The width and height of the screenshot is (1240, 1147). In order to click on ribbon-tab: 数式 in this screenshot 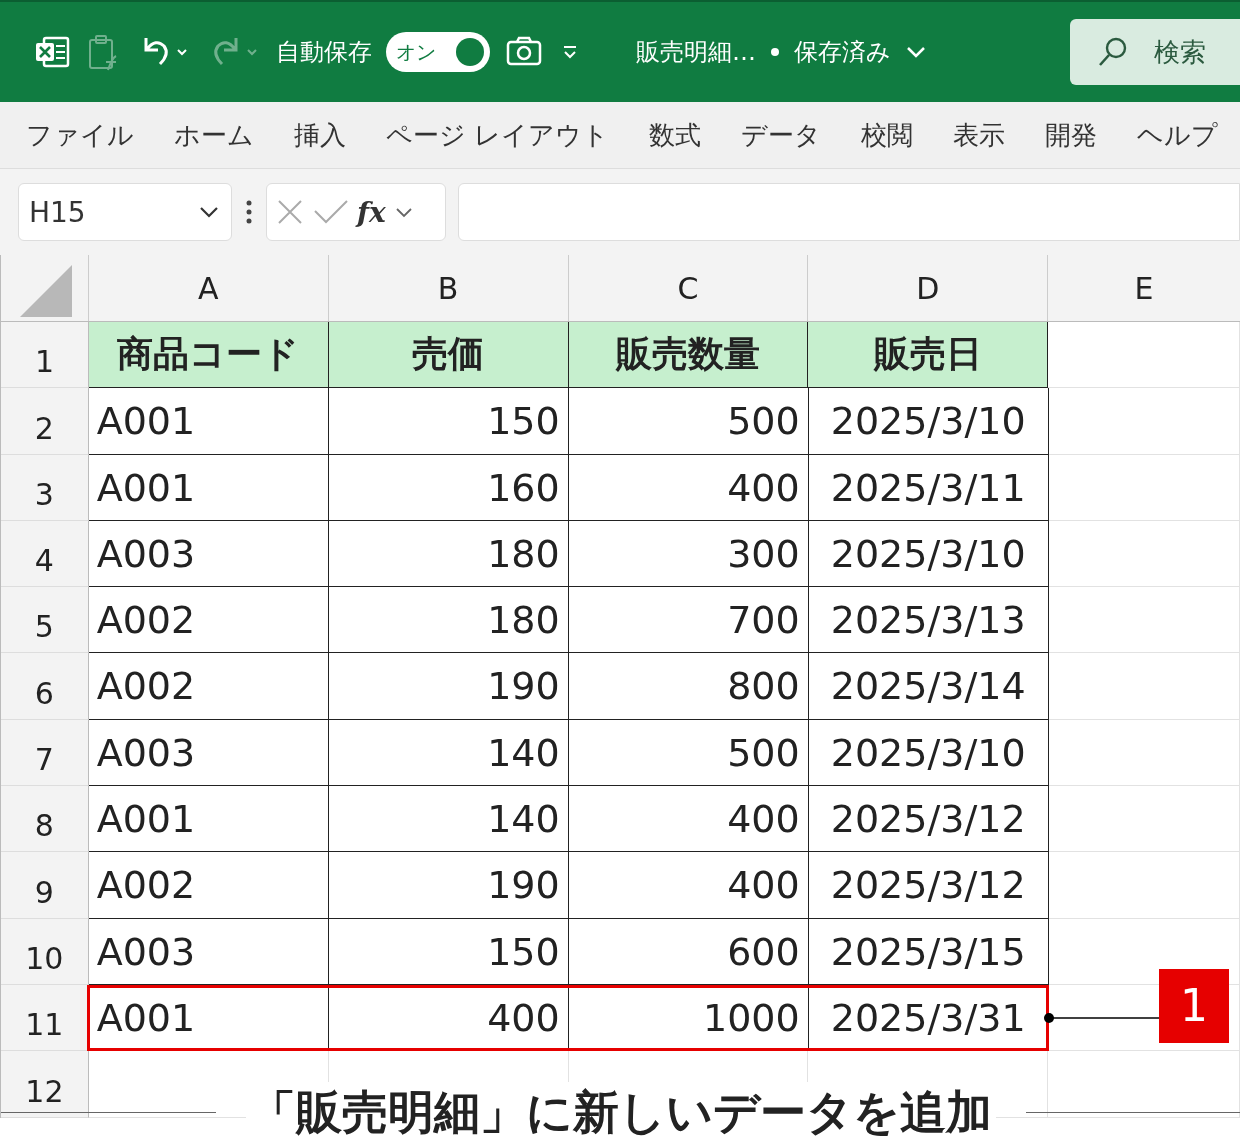, I will do `click(675, 135)`.